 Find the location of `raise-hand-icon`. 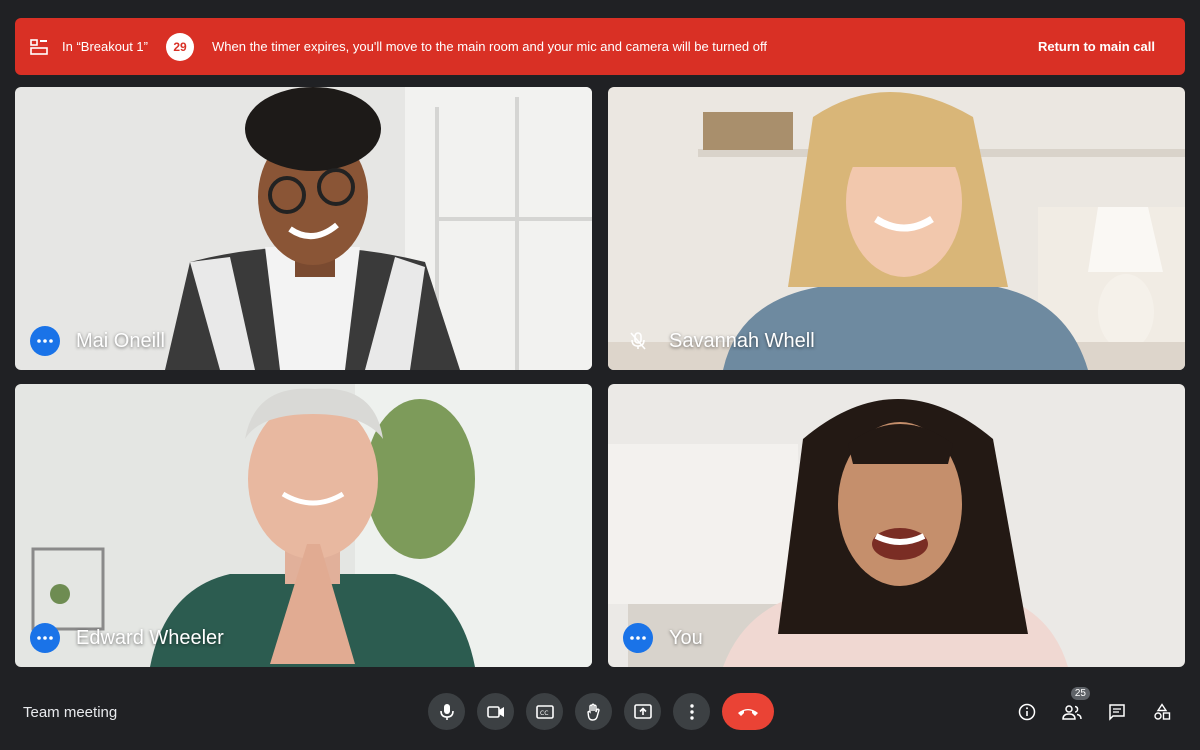

raise-hand-icon is located at coordinates (593, 712).